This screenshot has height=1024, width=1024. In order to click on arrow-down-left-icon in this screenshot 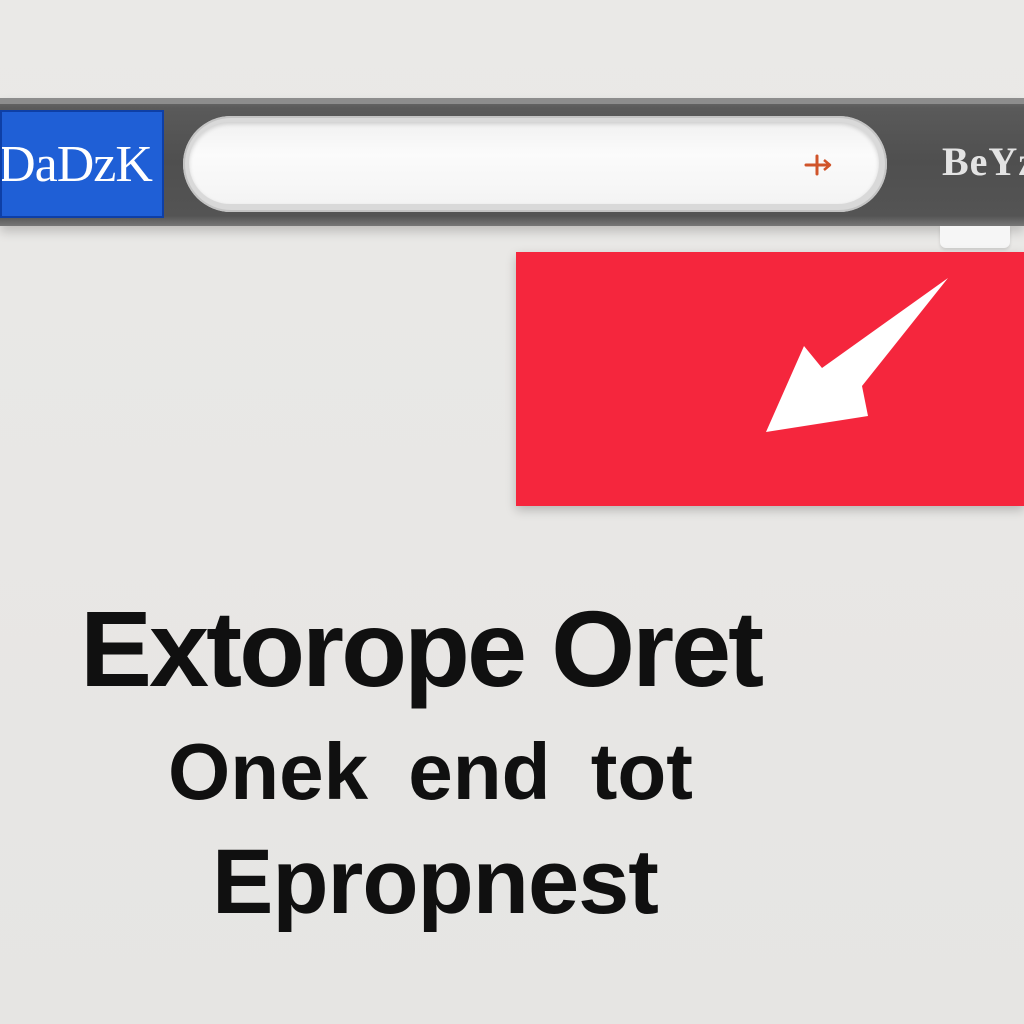, I will do `click(857, 355)`.